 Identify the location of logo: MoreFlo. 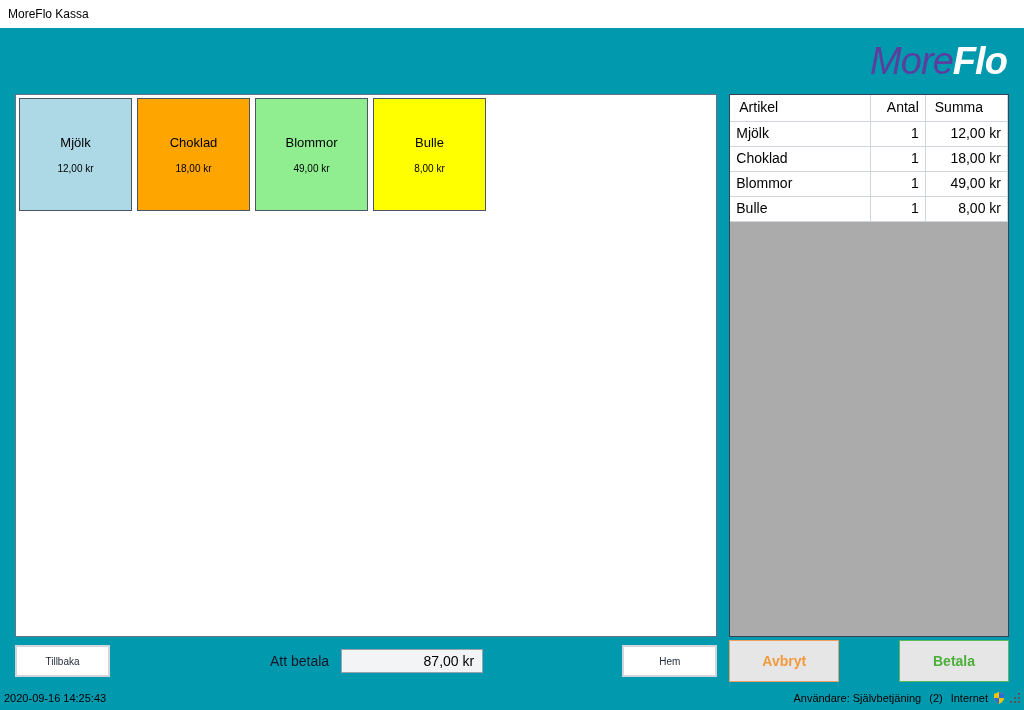
(938, 61).